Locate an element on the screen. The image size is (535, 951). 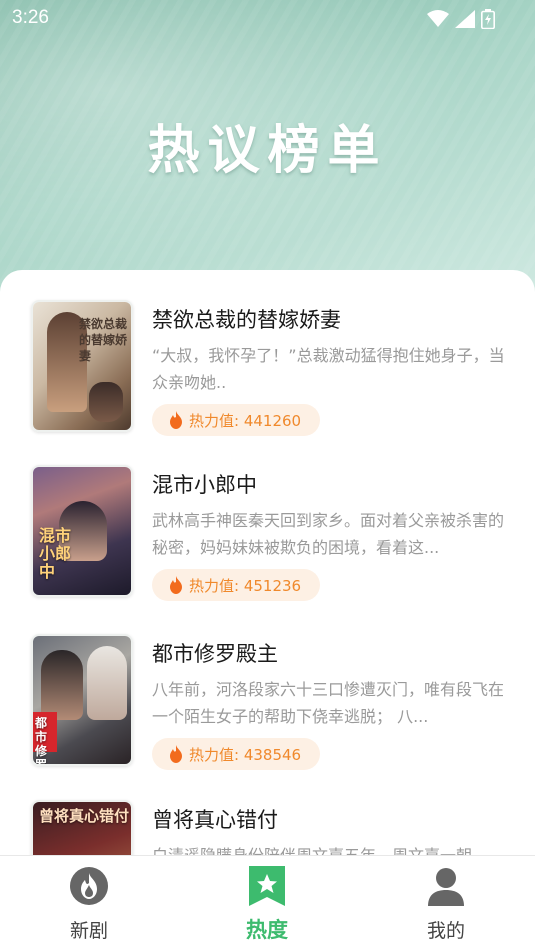
drama-title: 曾将真心错付 is located at coordinates (215, 819).